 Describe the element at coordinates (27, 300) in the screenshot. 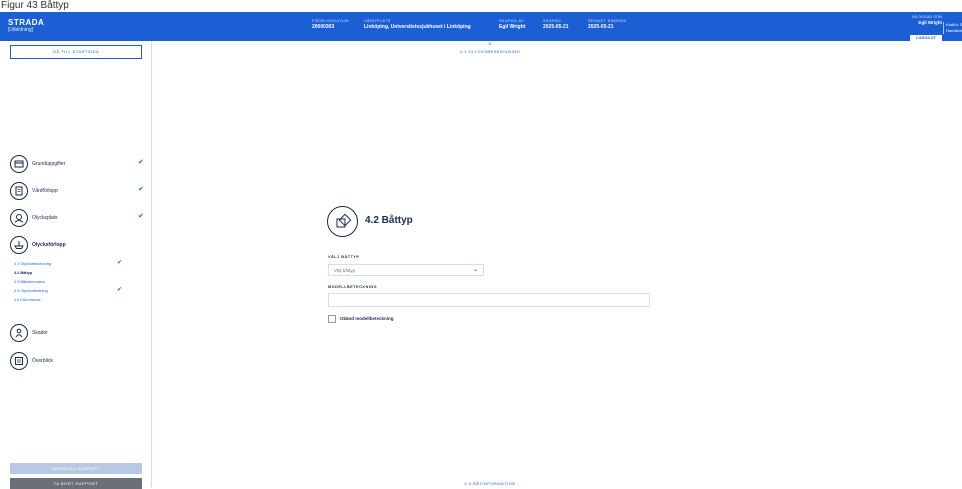

I see `sub-item-fall-ombord: 4.5 Fall ombord` at that location.